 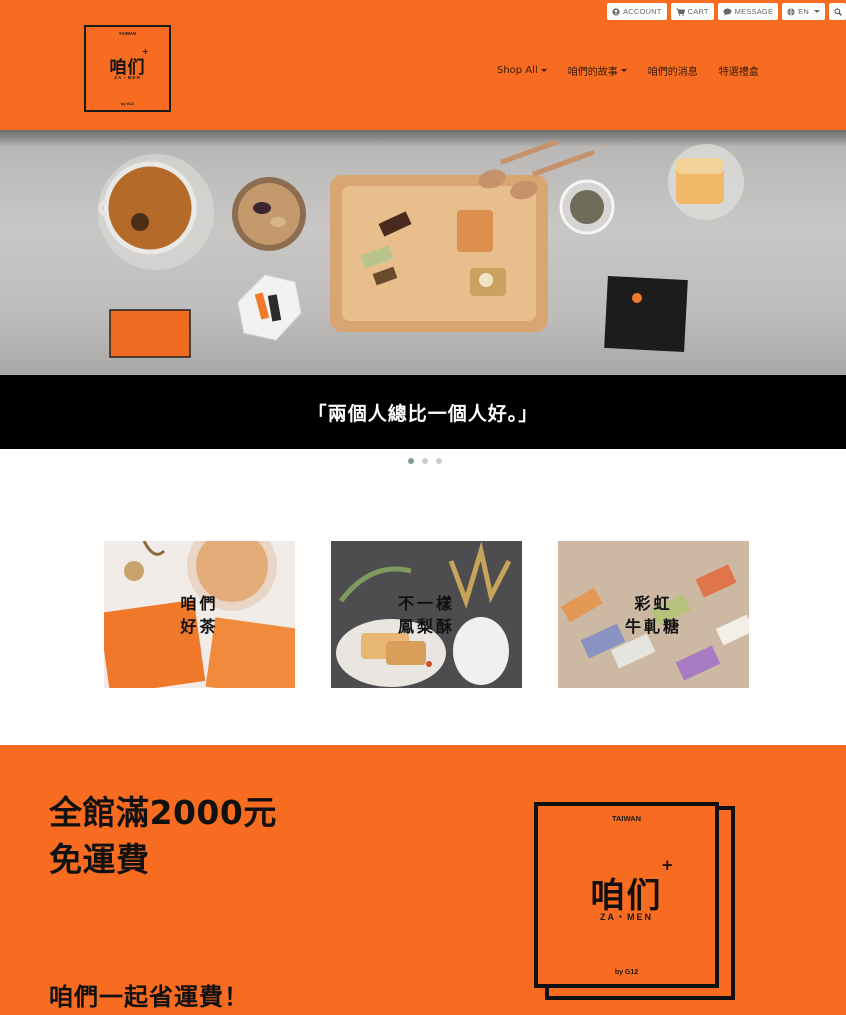 I want to click on nav-item-label: 咱們的故事, so click(x=592, y=72).